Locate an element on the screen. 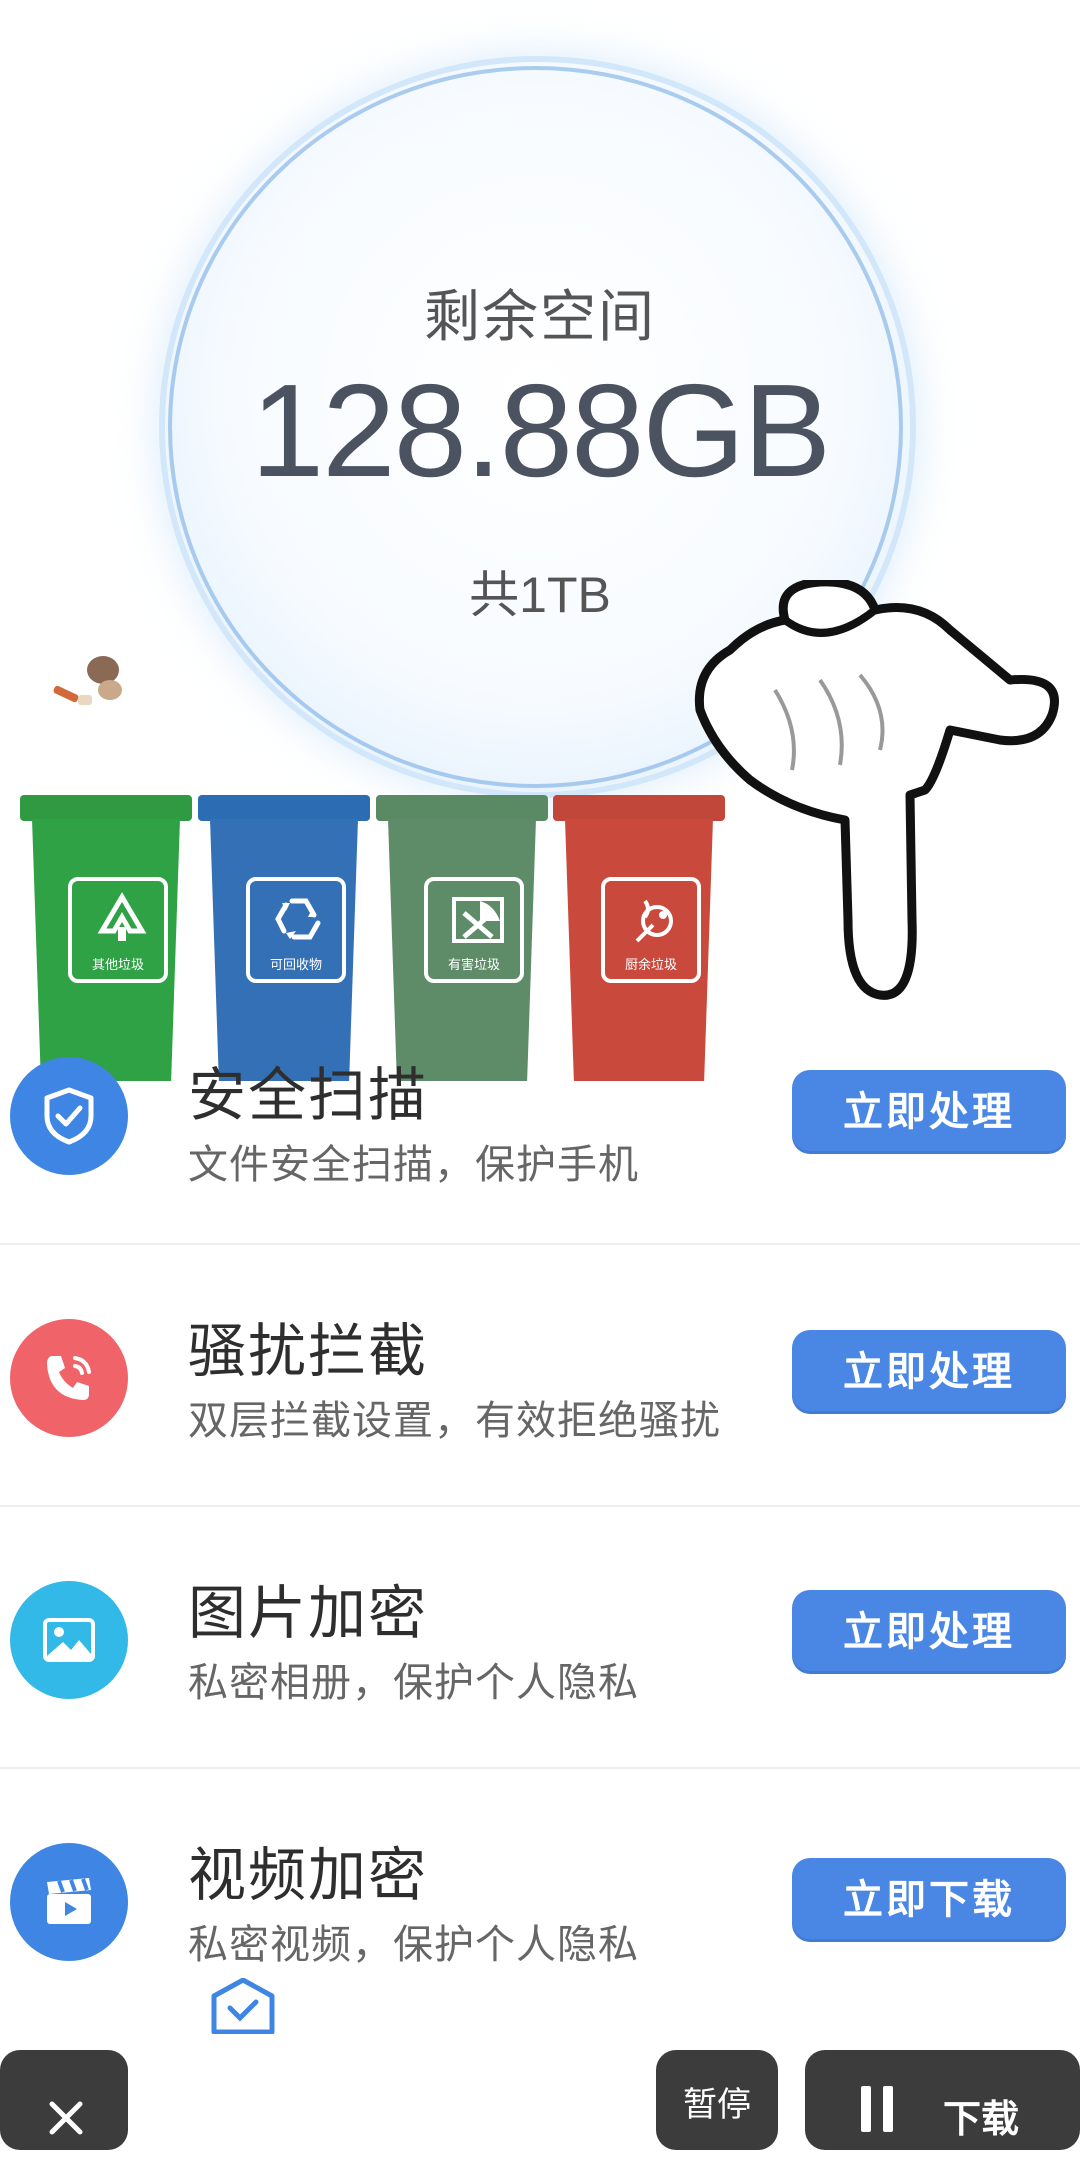  kitchen-waste-icon is located at coordinates (654, 921).